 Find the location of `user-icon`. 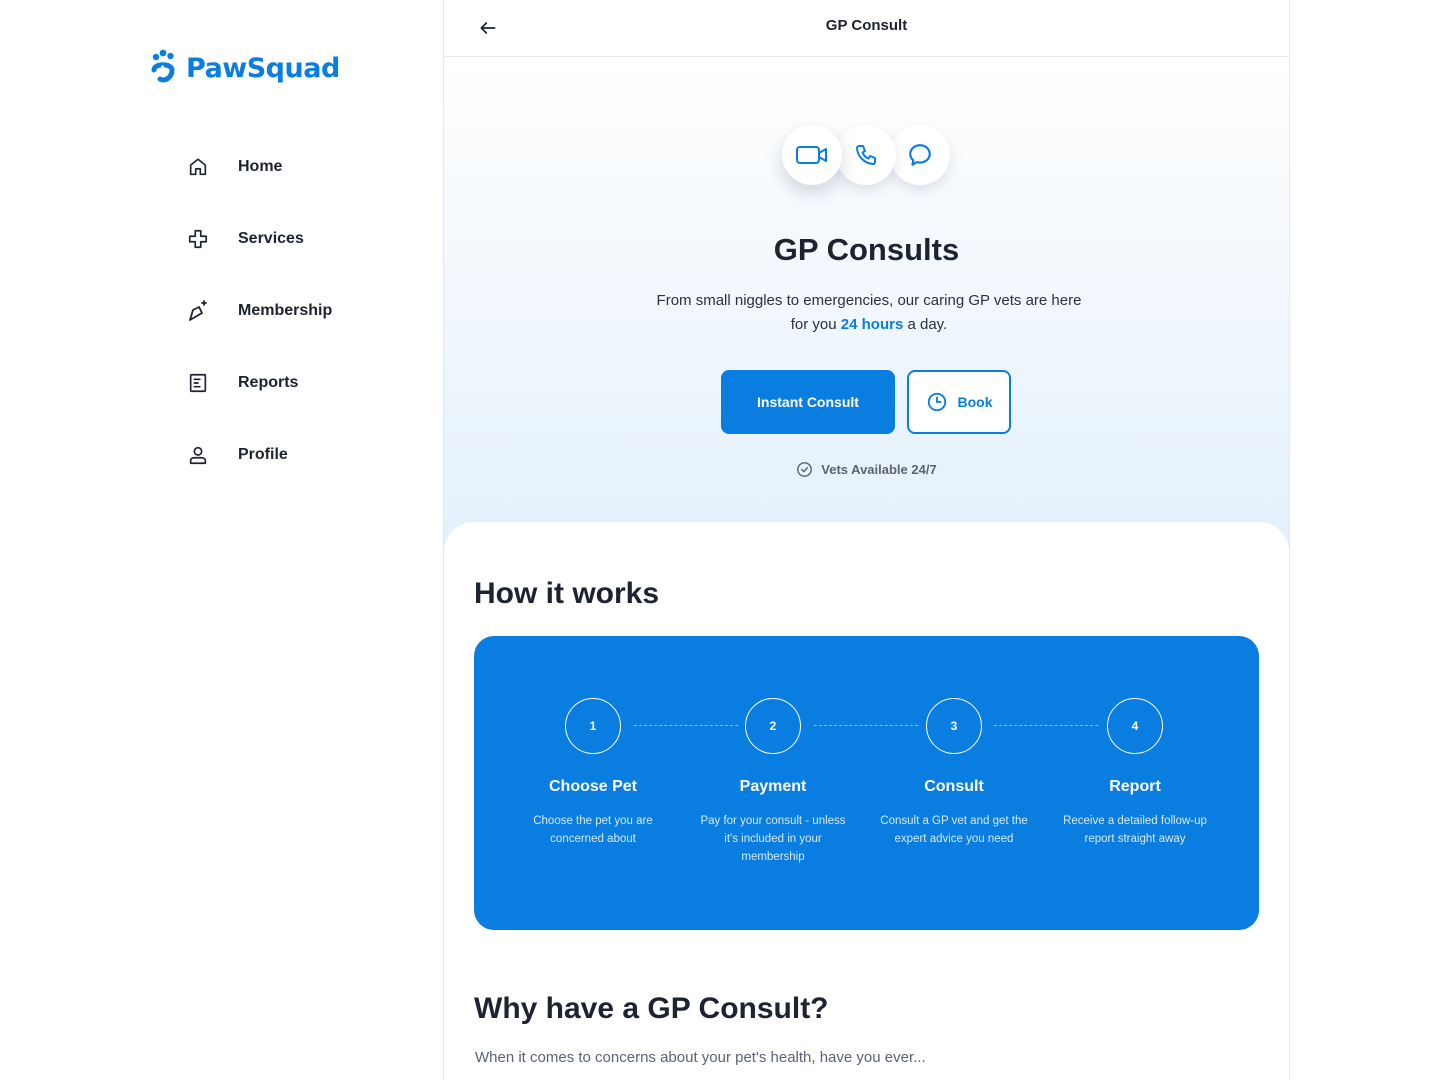

user-icon is located at coordinates (198, 455).